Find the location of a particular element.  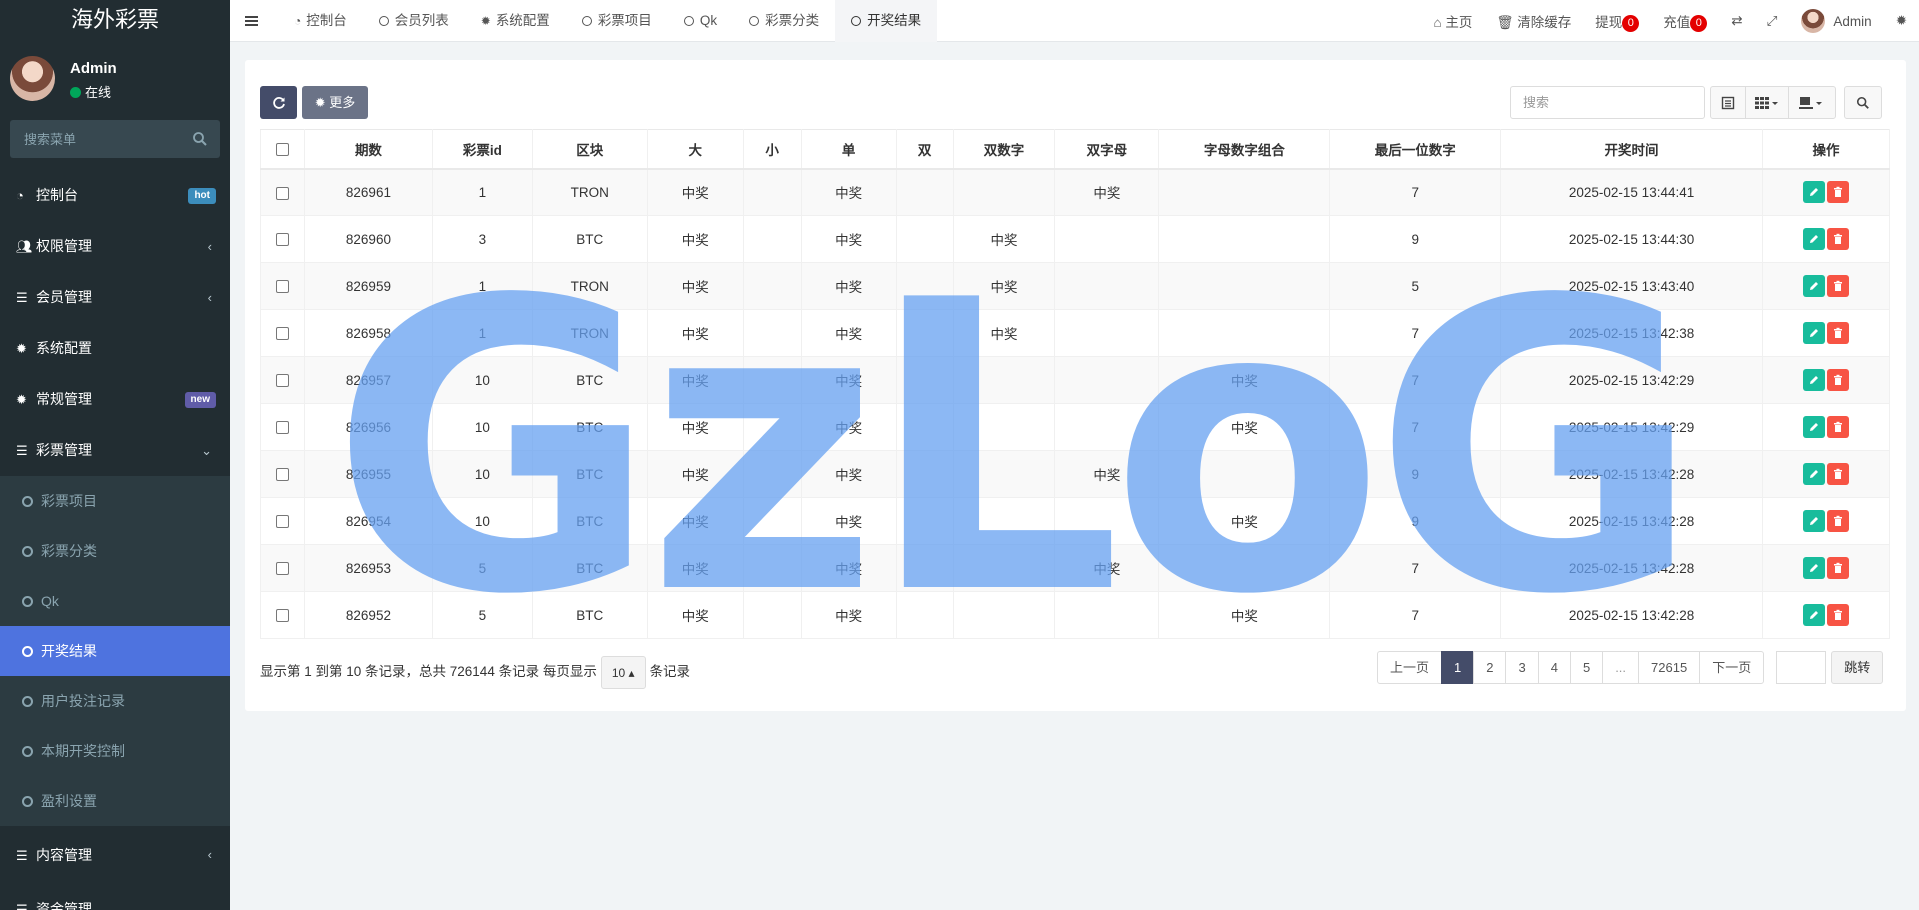

sidebar-item-general: ✹ 常规管理 new is located at coordinates (115, 399).